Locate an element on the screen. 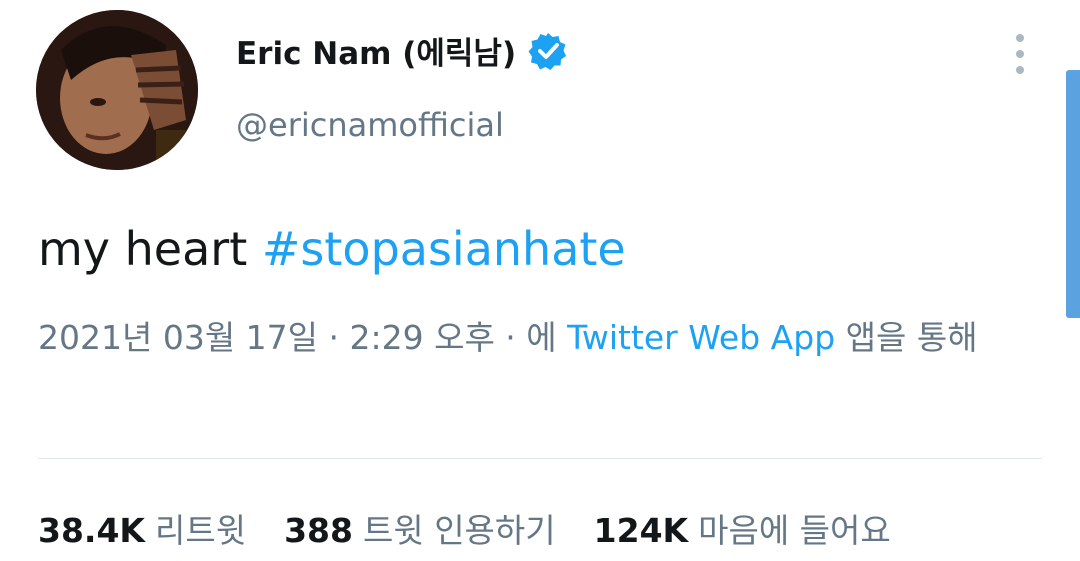  retweets-label: 리트윗 is located at coordinates (201, 530).